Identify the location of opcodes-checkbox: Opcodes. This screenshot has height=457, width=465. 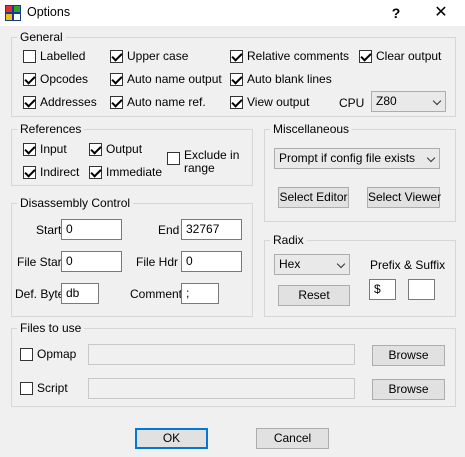
(55, 79).